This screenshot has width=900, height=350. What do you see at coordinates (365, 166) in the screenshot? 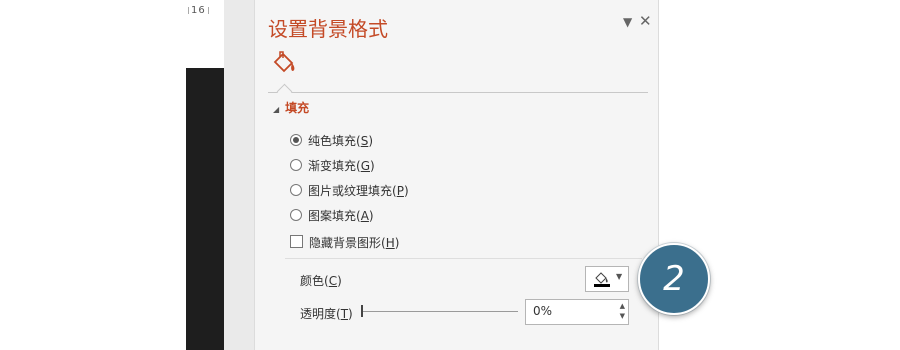
I see `access-key: G` at bounding box center [365, 166].